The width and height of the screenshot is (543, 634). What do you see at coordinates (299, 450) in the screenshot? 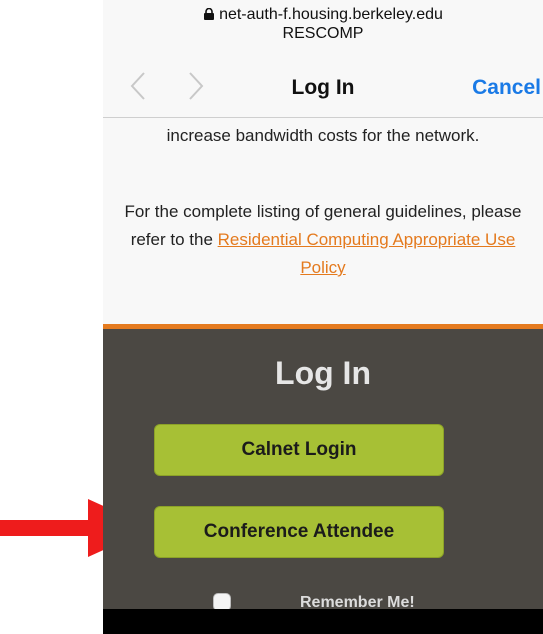
I see `calnet-login-button: Calnet Login` at bounding box center [299, 450].